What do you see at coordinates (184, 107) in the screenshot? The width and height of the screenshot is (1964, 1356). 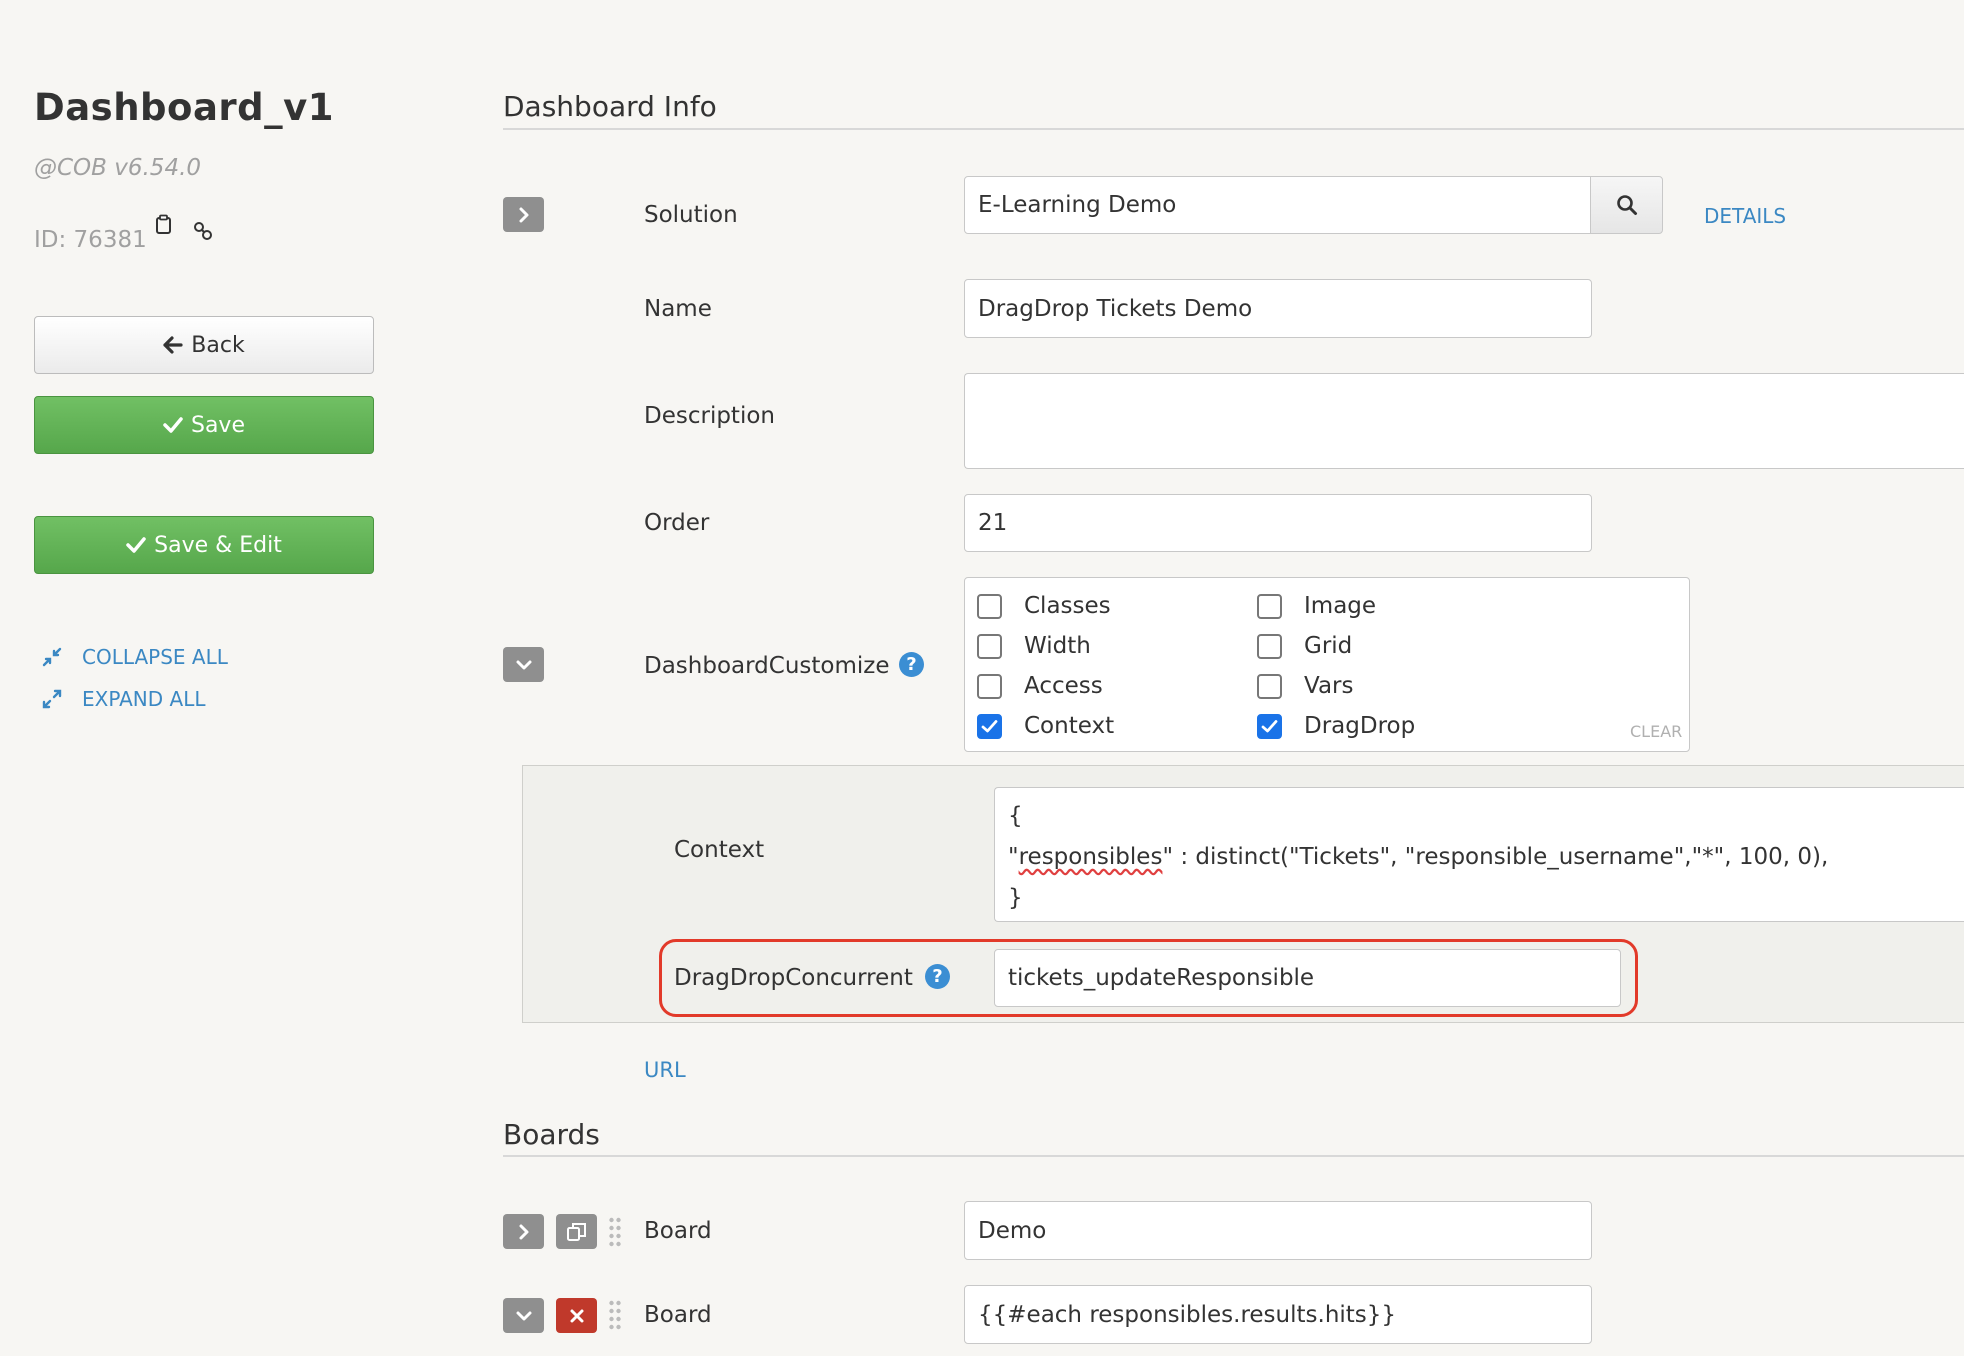 I see `page-title: Dashboard_v1` at bounding box center [184, 107].